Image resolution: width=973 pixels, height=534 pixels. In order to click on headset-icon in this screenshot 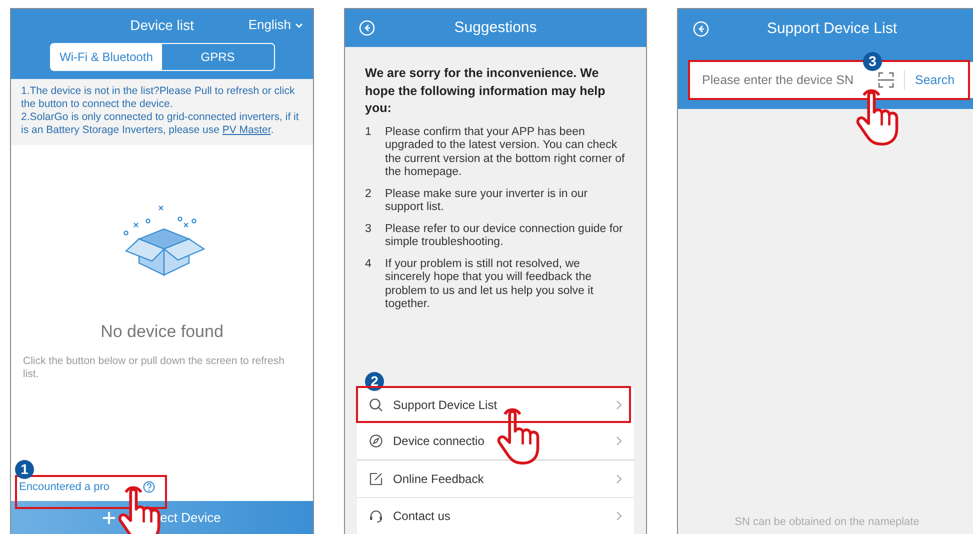, I will do `click(376, 516)`.